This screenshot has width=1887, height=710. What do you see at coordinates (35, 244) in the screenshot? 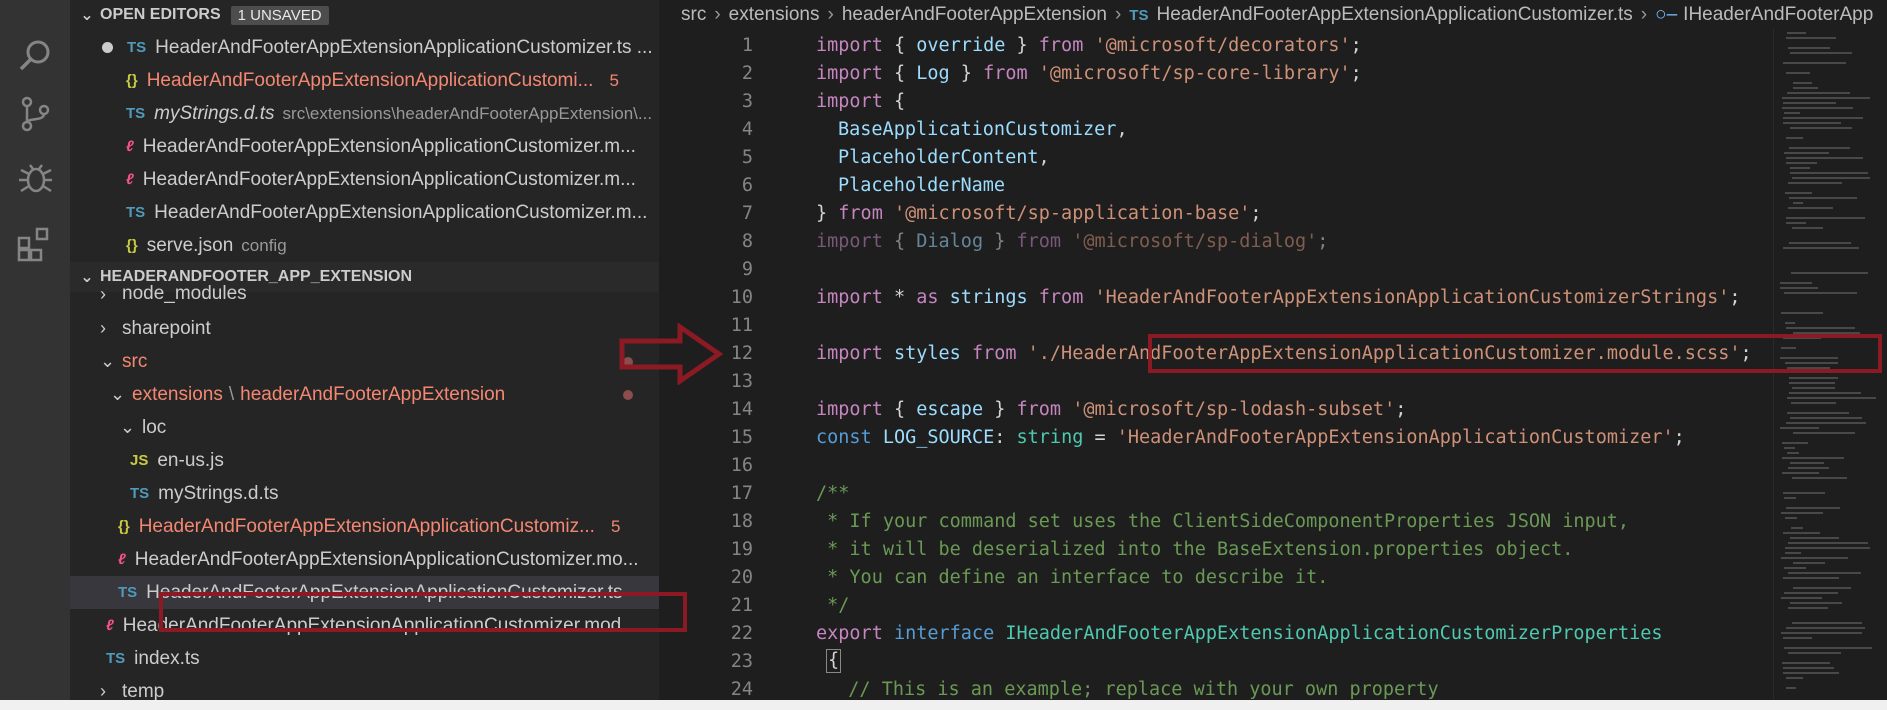
I see `extensions-icon` at bounding box center [35, 244].